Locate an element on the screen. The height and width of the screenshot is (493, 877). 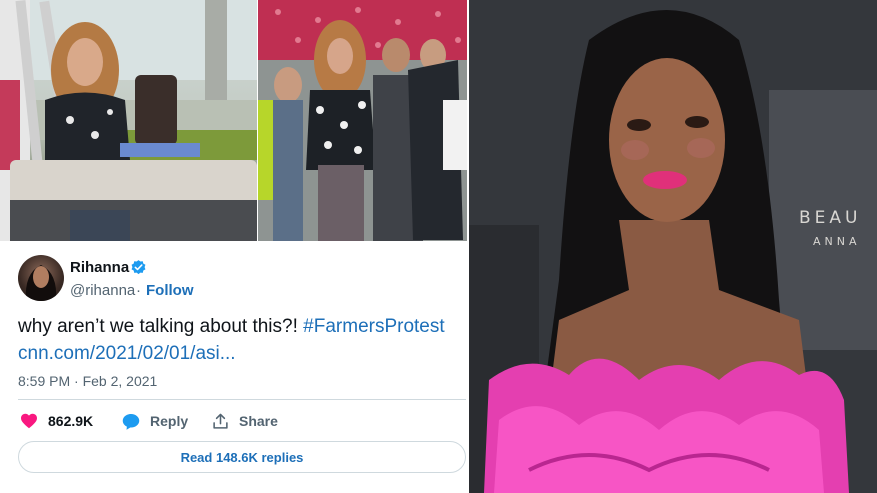
avatar is located at coordinates (41, 278).